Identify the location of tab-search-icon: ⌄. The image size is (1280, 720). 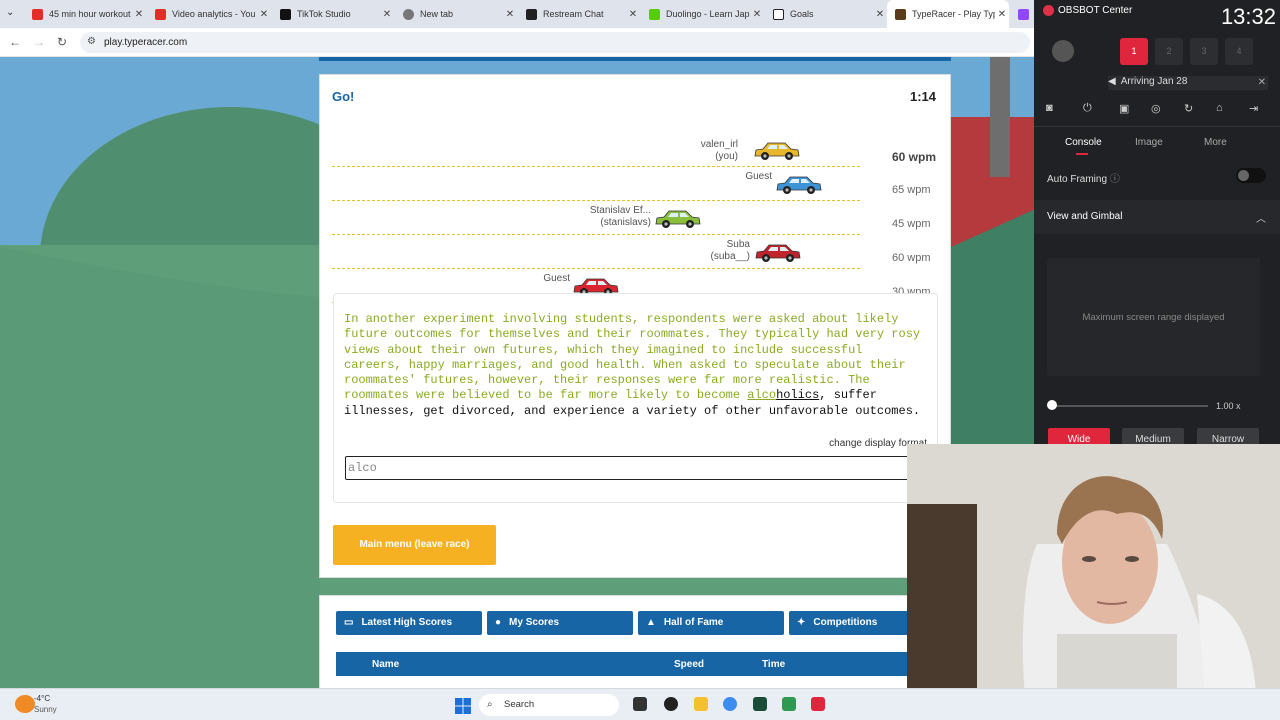
(10, 12).